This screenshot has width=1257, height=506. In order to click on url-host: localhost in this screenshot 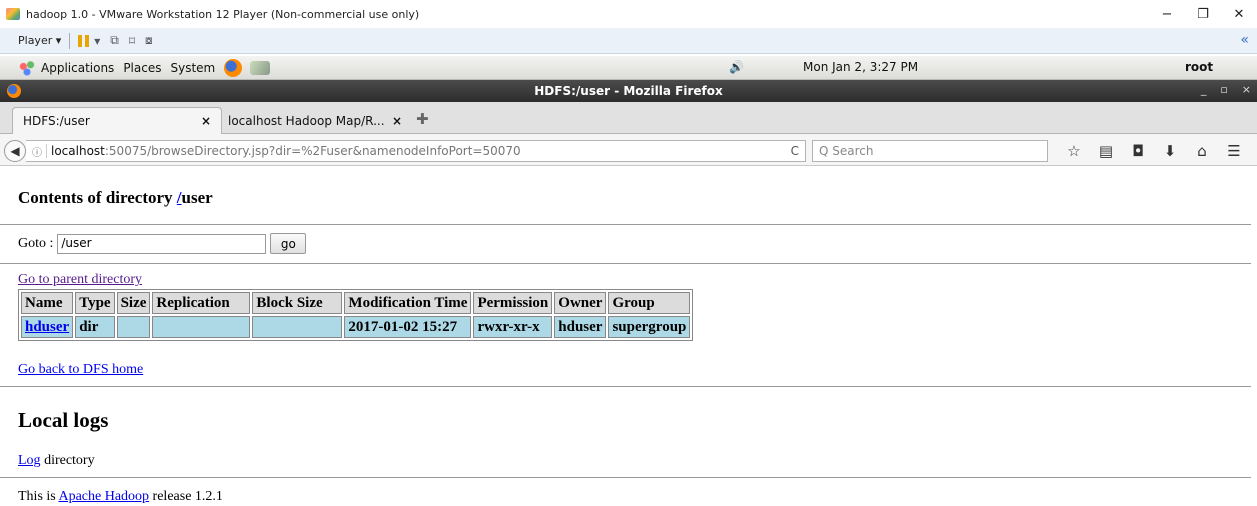, I will do `click(78, 151)`.